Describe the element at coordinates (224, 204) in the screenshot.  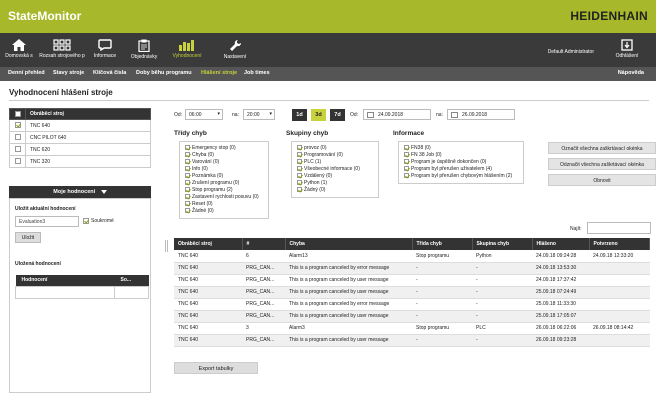
I see `filter-item: Reset (0)` at that location.